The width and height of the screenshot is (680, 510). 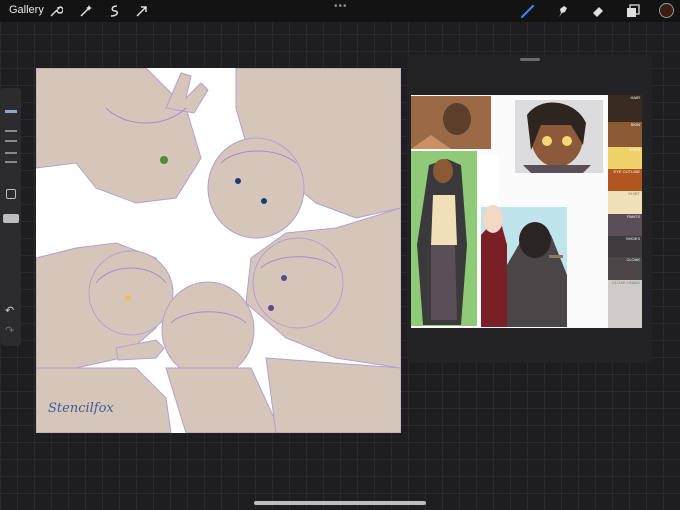 I want to click on brush-icon, so click(x=528, y=11).